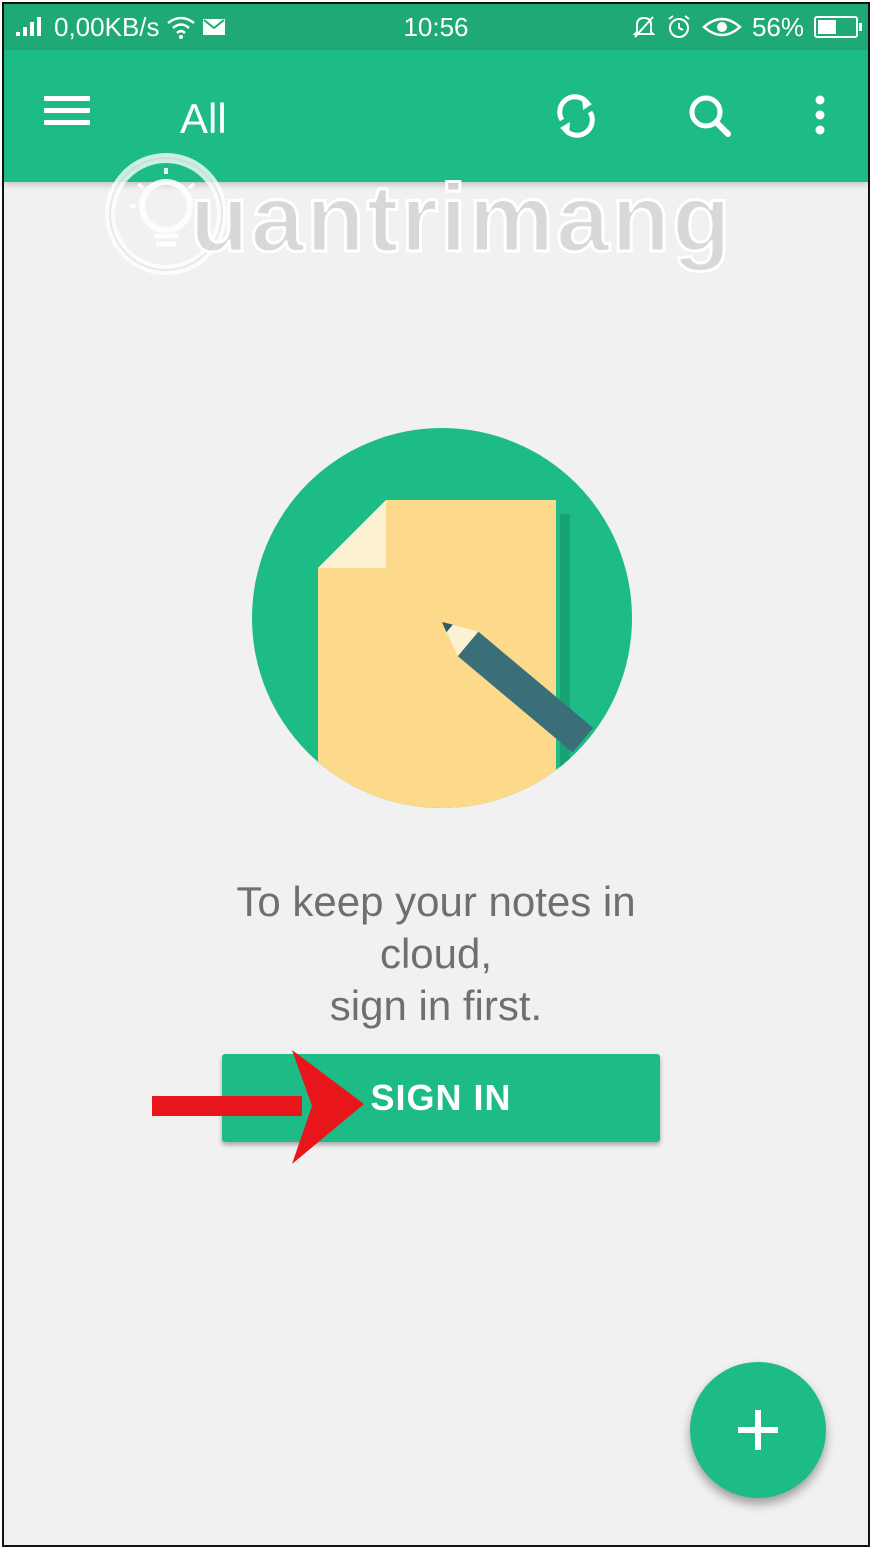 Image resolution: width=872 pixels, height=1549 pixels. What do you see at coordinates (203, 118) in the screenshot?
I see `page-title: All` at bounding box center [203, 118].